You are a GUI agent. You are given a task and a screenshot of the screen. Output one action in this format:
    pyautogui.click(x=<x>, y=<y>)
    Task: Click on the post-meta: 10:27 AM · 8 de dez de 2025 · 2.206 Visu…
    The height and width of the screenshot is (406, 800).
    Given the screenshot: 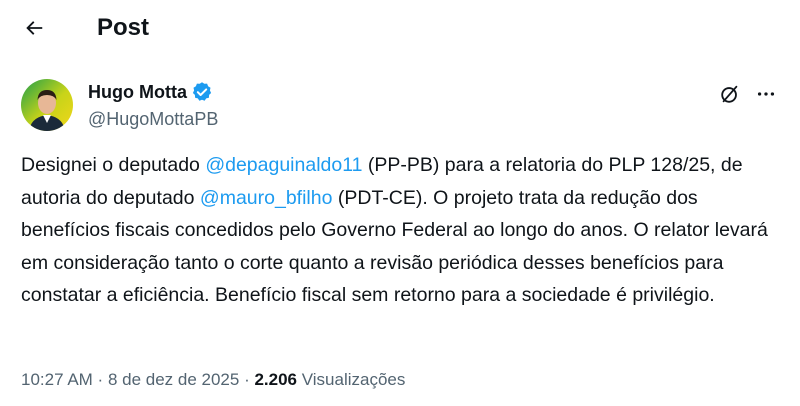 What is the action you would take?
    pyautogui.click(x=213, y=380)
    